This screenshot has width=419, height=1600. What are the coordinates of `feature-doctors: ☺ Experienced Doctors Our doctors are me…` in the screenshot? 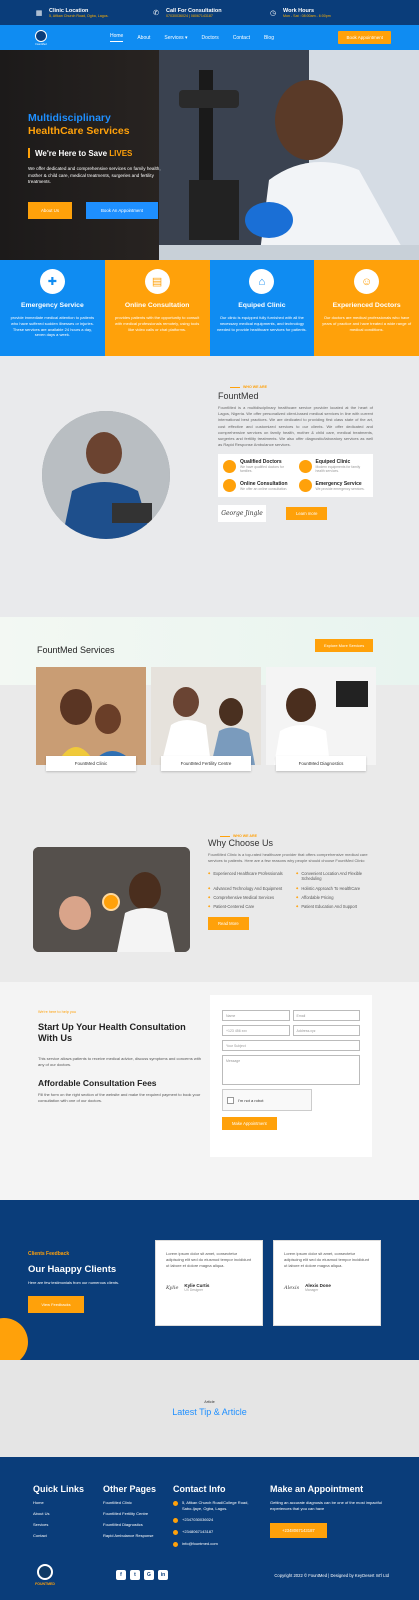 It's located at (366, 308).